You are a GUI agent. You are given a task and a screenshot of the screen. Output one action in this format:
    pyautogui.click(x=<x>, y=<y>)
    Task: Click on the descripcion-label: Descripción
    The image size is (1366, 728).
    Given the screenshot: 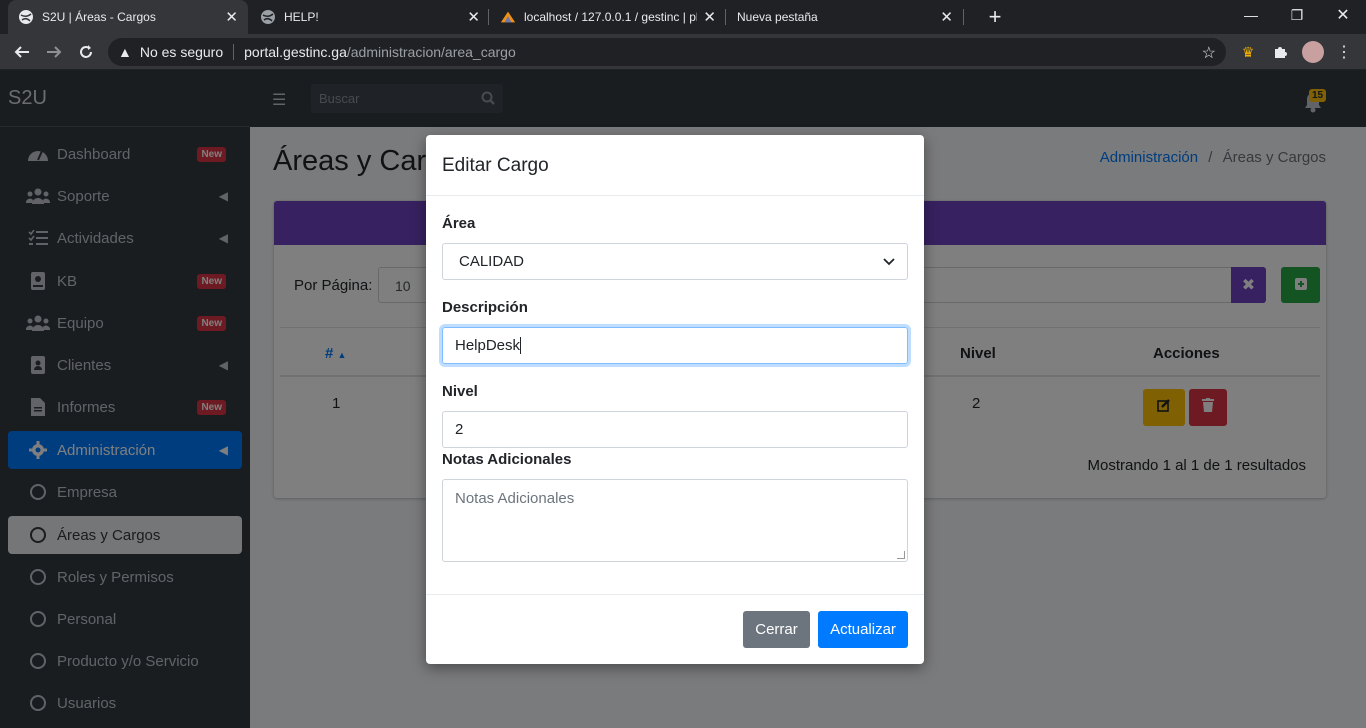 What is the action you would take?
    pyautogui.click(x=485, y=307)
    